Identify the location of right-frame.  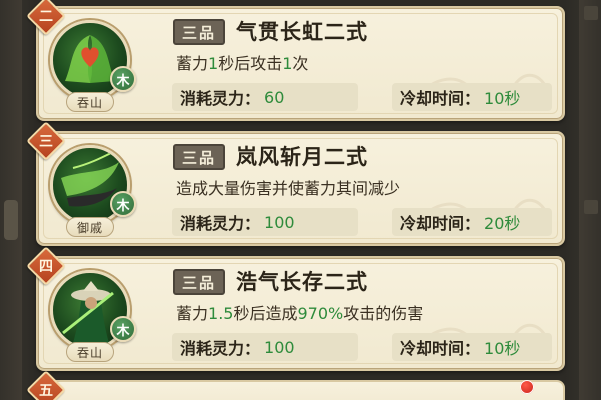
(590, 200).